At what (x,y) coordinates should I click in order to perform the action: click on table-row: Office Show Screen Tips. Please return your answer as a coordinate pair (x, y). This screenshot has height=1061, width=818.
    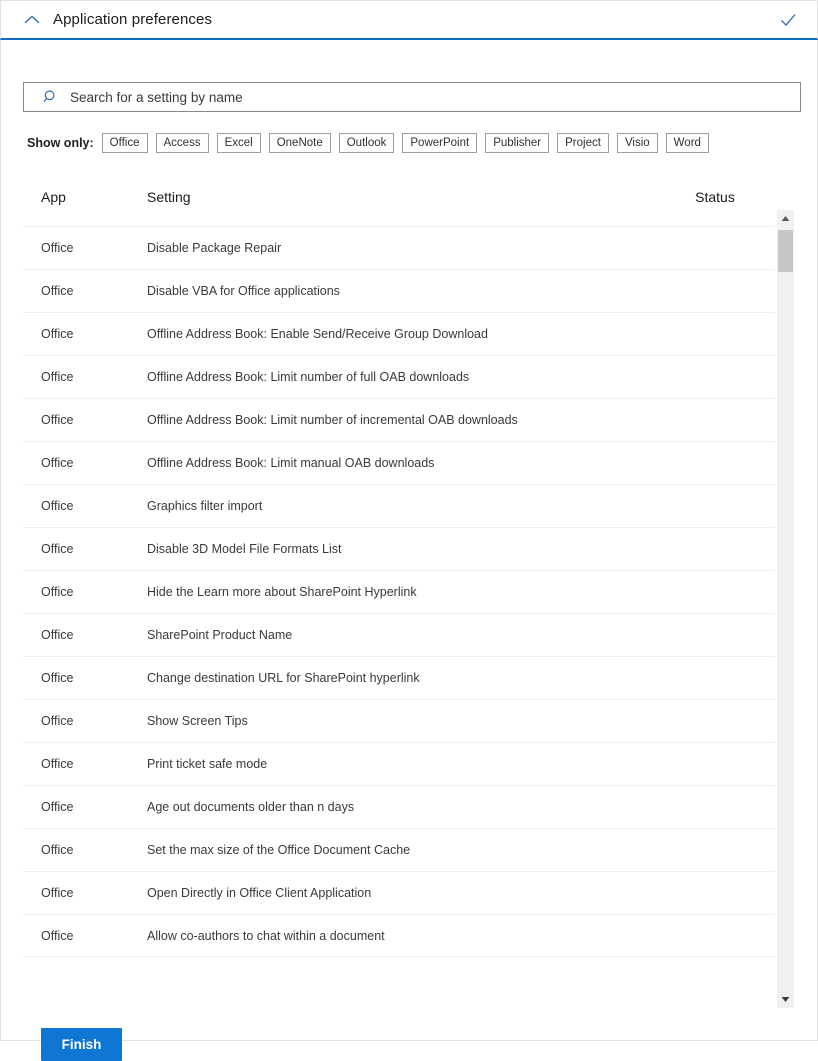
    Looking at the image, I should click on (399, 720).